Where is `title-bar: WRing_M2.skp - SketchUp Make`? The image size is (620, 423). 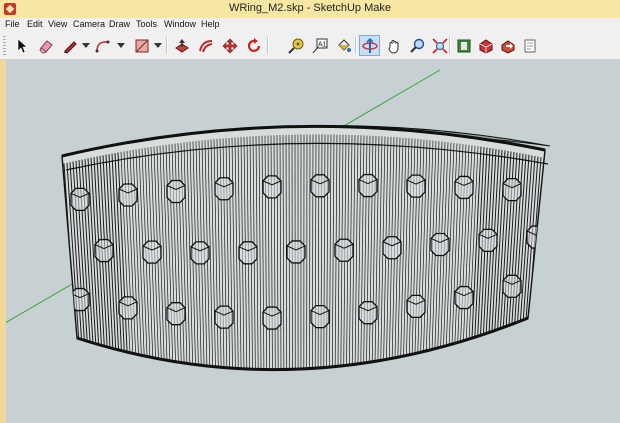
title-bar: WRing_M2.skp - SketchUp Make is located at coordinates (310, 9).